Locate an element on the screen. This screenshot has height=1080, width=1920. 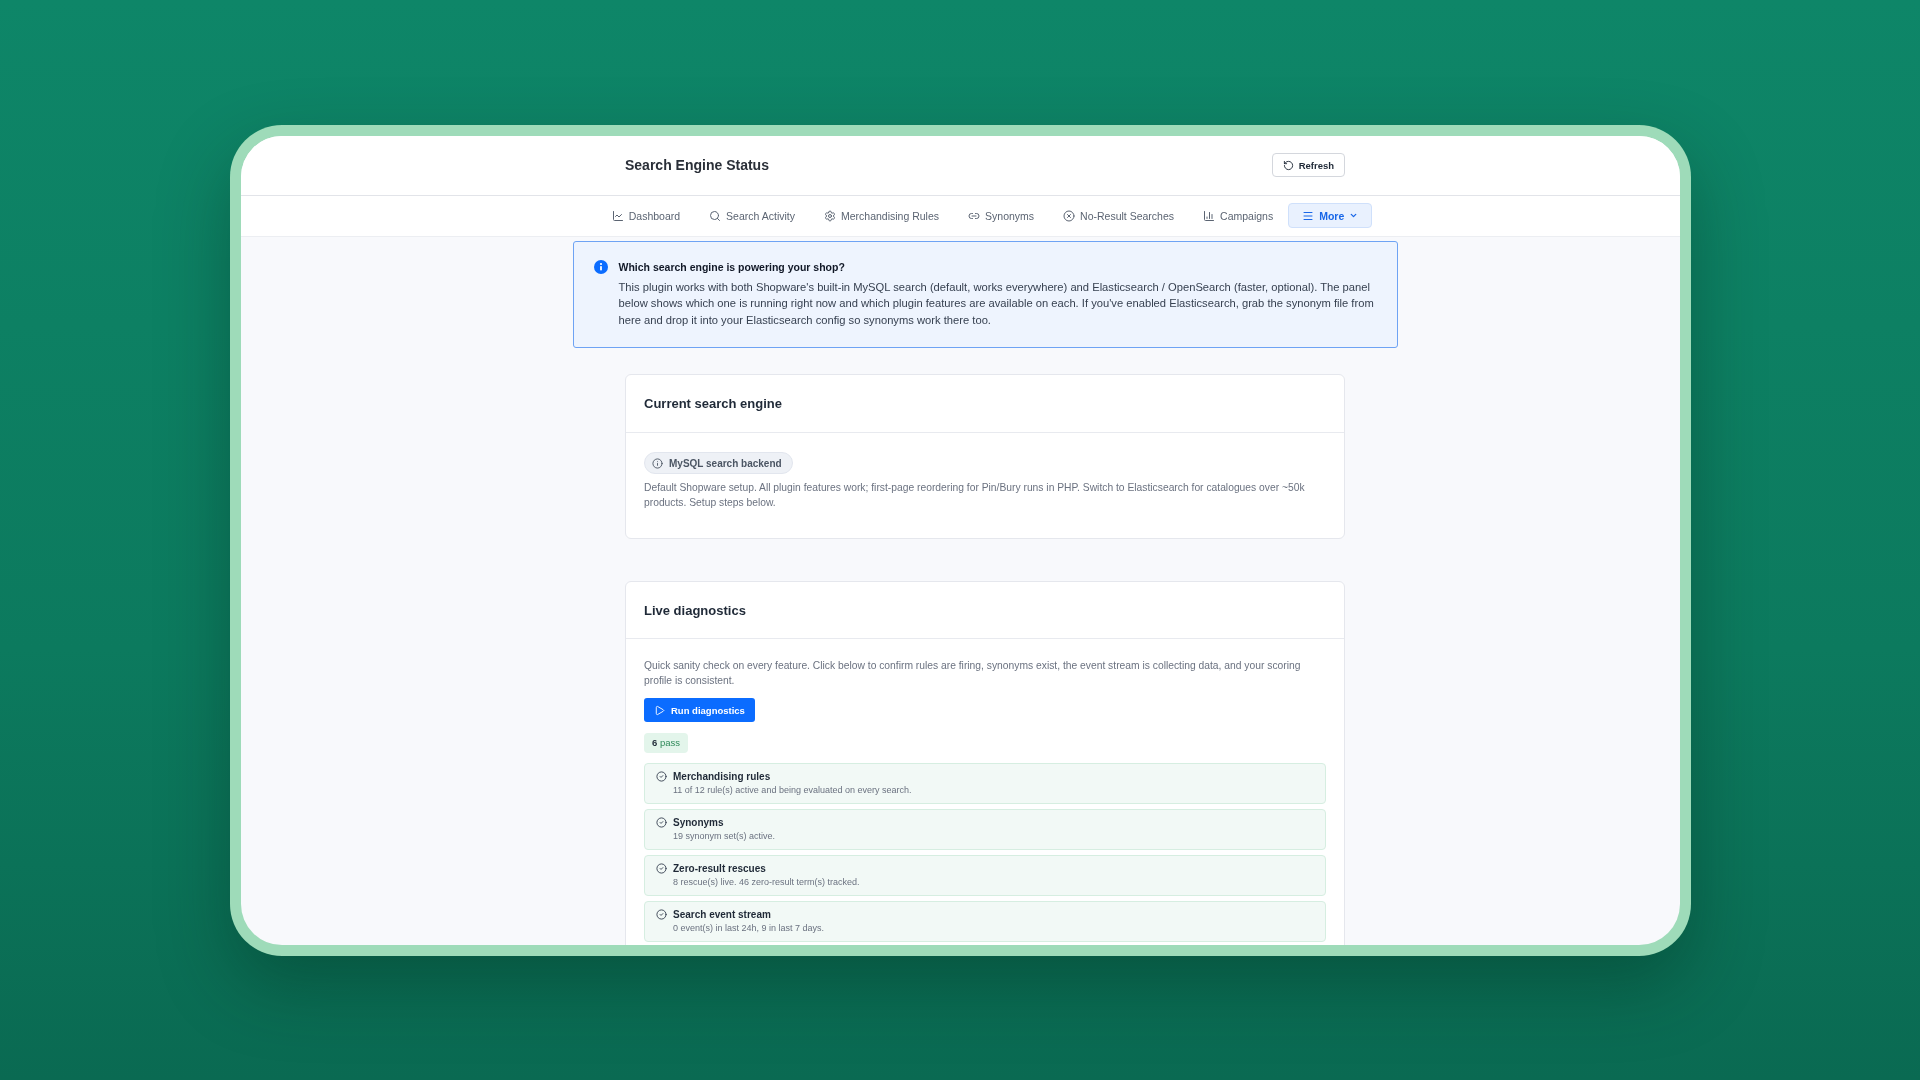
info-icon is located at coordinates (600, 266).